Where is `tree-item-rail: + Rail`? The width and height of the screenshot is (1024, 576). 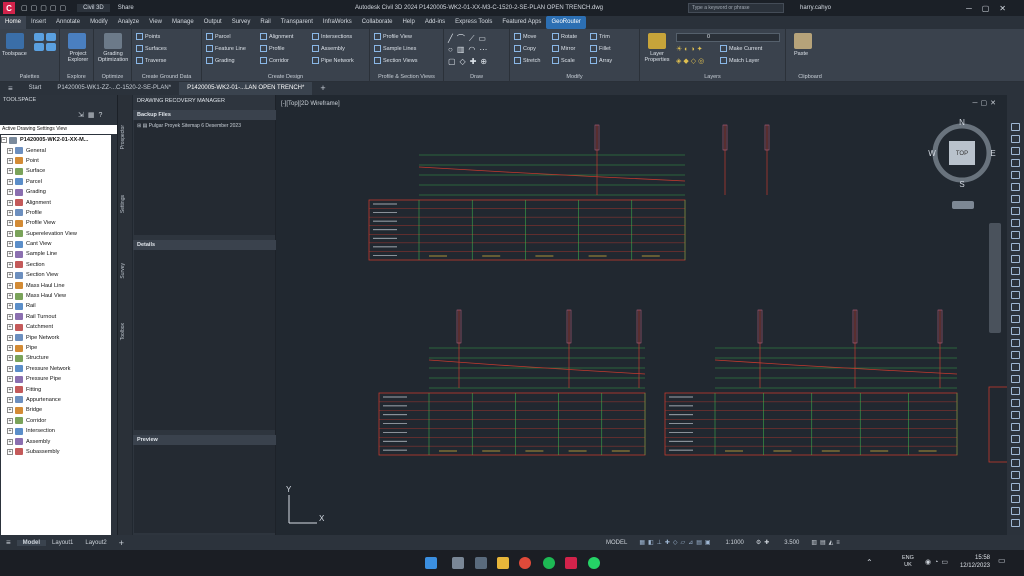
tree-item-rail: + Rail is located at coordinates (56, 306).